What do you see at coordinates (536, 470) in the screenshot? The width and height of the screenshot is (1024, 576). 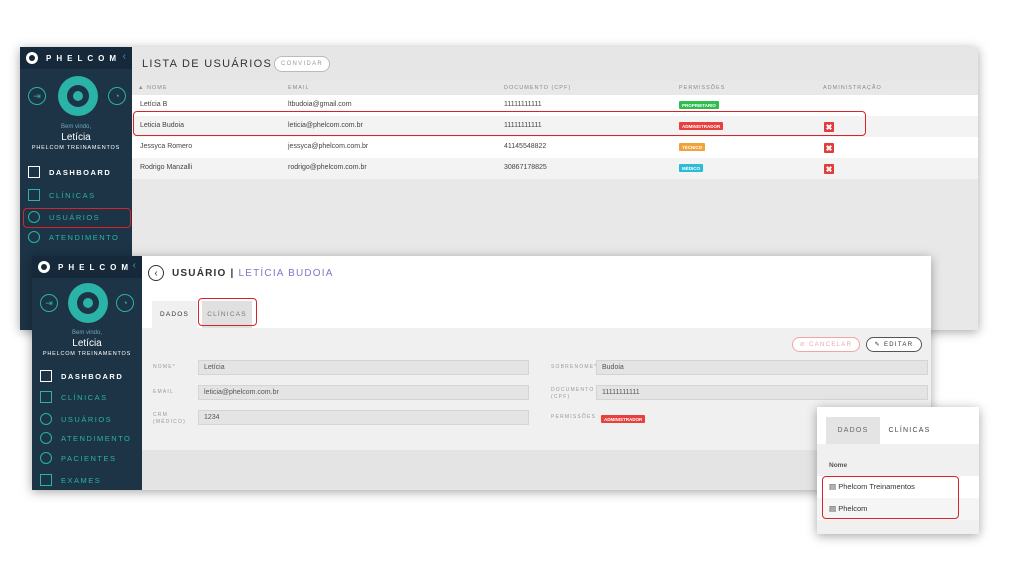 I see `footer-band` at bounding box center [536, 470].